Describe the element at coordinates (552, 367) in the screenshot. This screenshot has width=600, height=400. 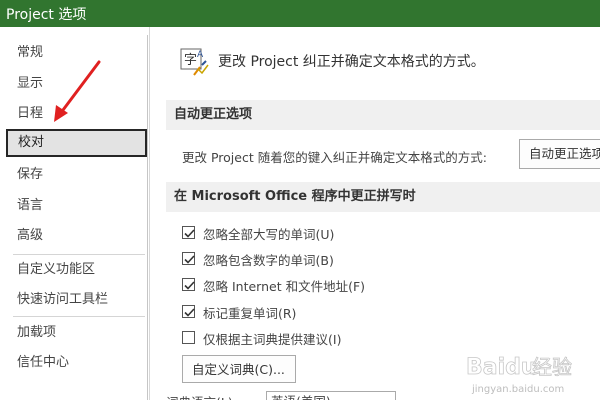
I see `svg-text: 经验` at that location.